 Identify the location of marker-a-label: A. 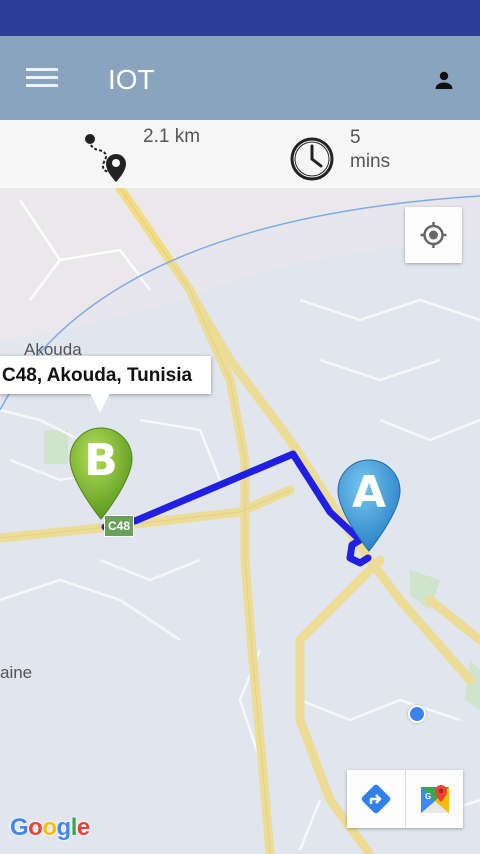
(369, 492).